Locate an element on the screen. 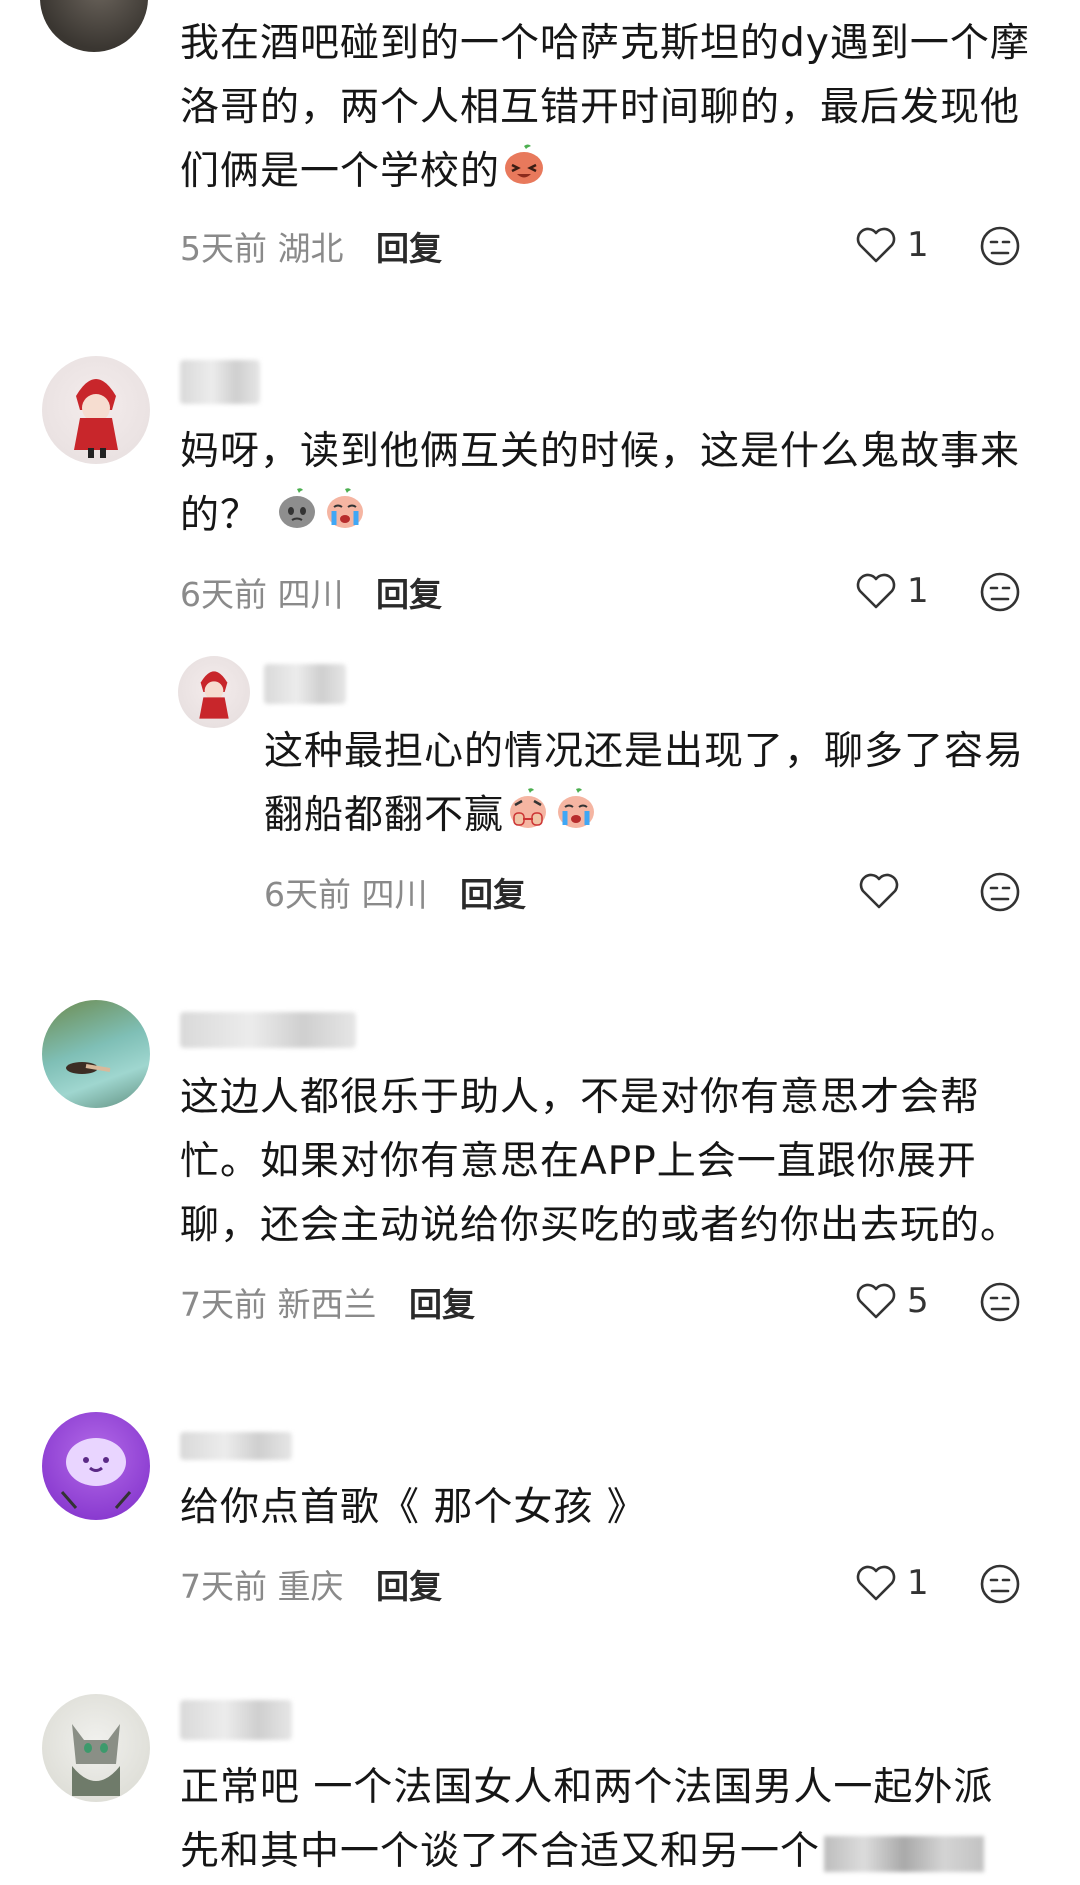  like-button is located at coordinates (884, 891).